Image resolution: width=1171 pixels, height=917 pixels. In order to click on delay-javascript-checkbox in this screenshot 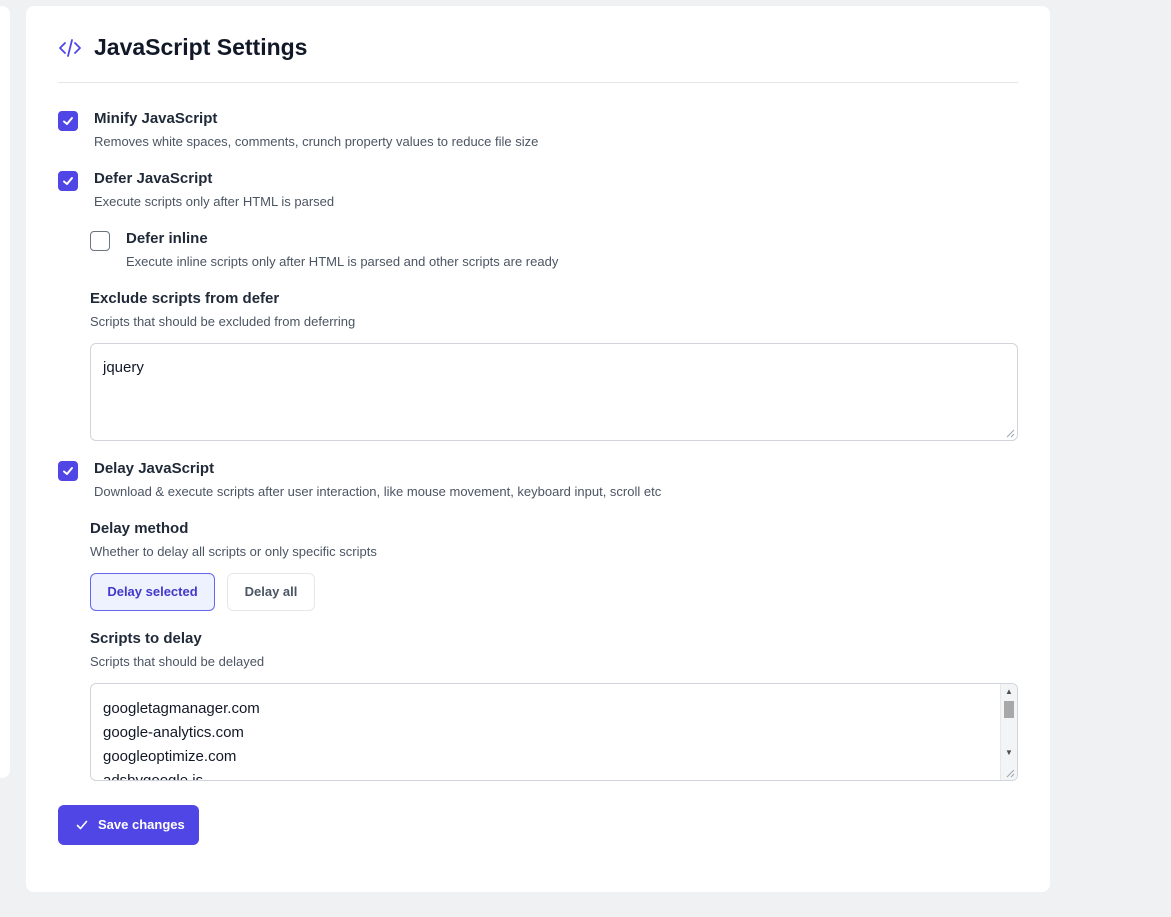, I will do `click(68, 471)`.